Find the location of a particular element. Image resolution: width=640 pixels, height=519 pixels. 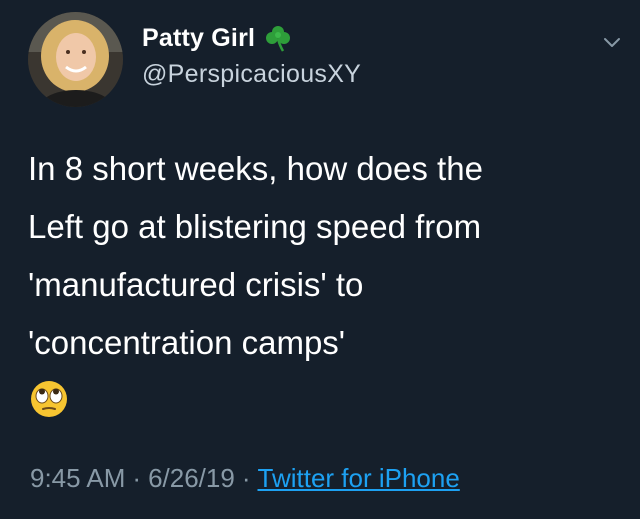

tweet-text-line: 'concentration camps' is located at coordinates (187, 342).